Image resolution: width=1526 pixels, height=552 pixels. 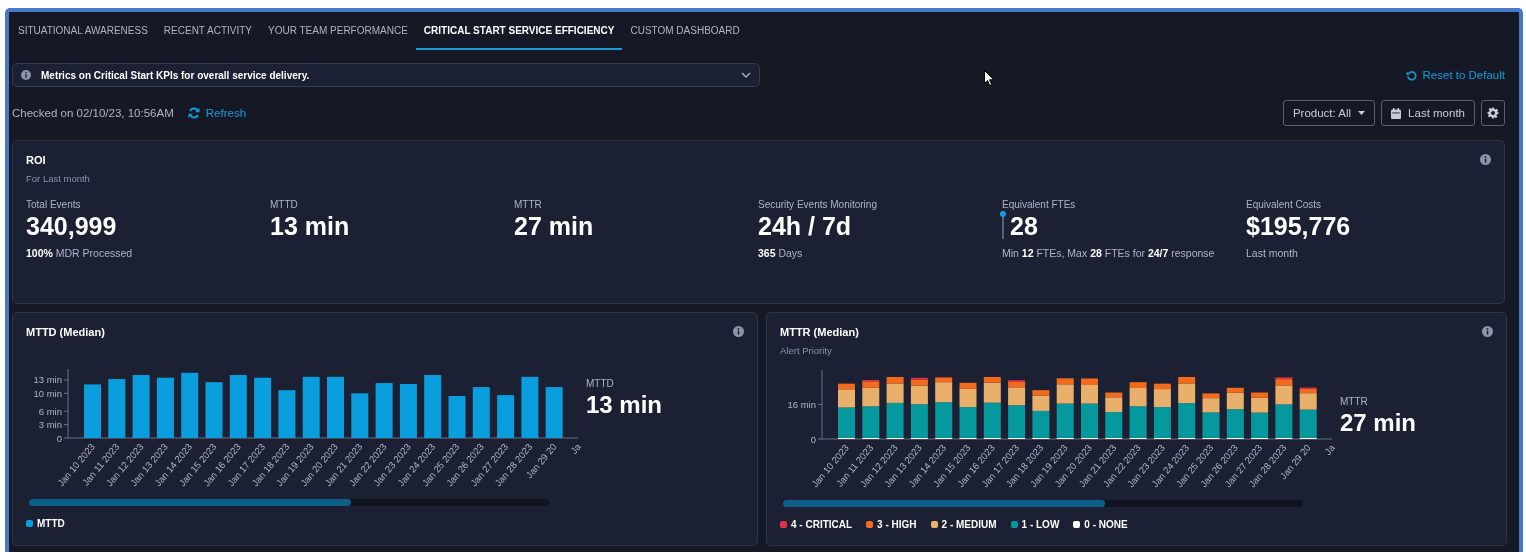 I want to click on legend-label: 1 - LOW, so click(x=1040, y=524).